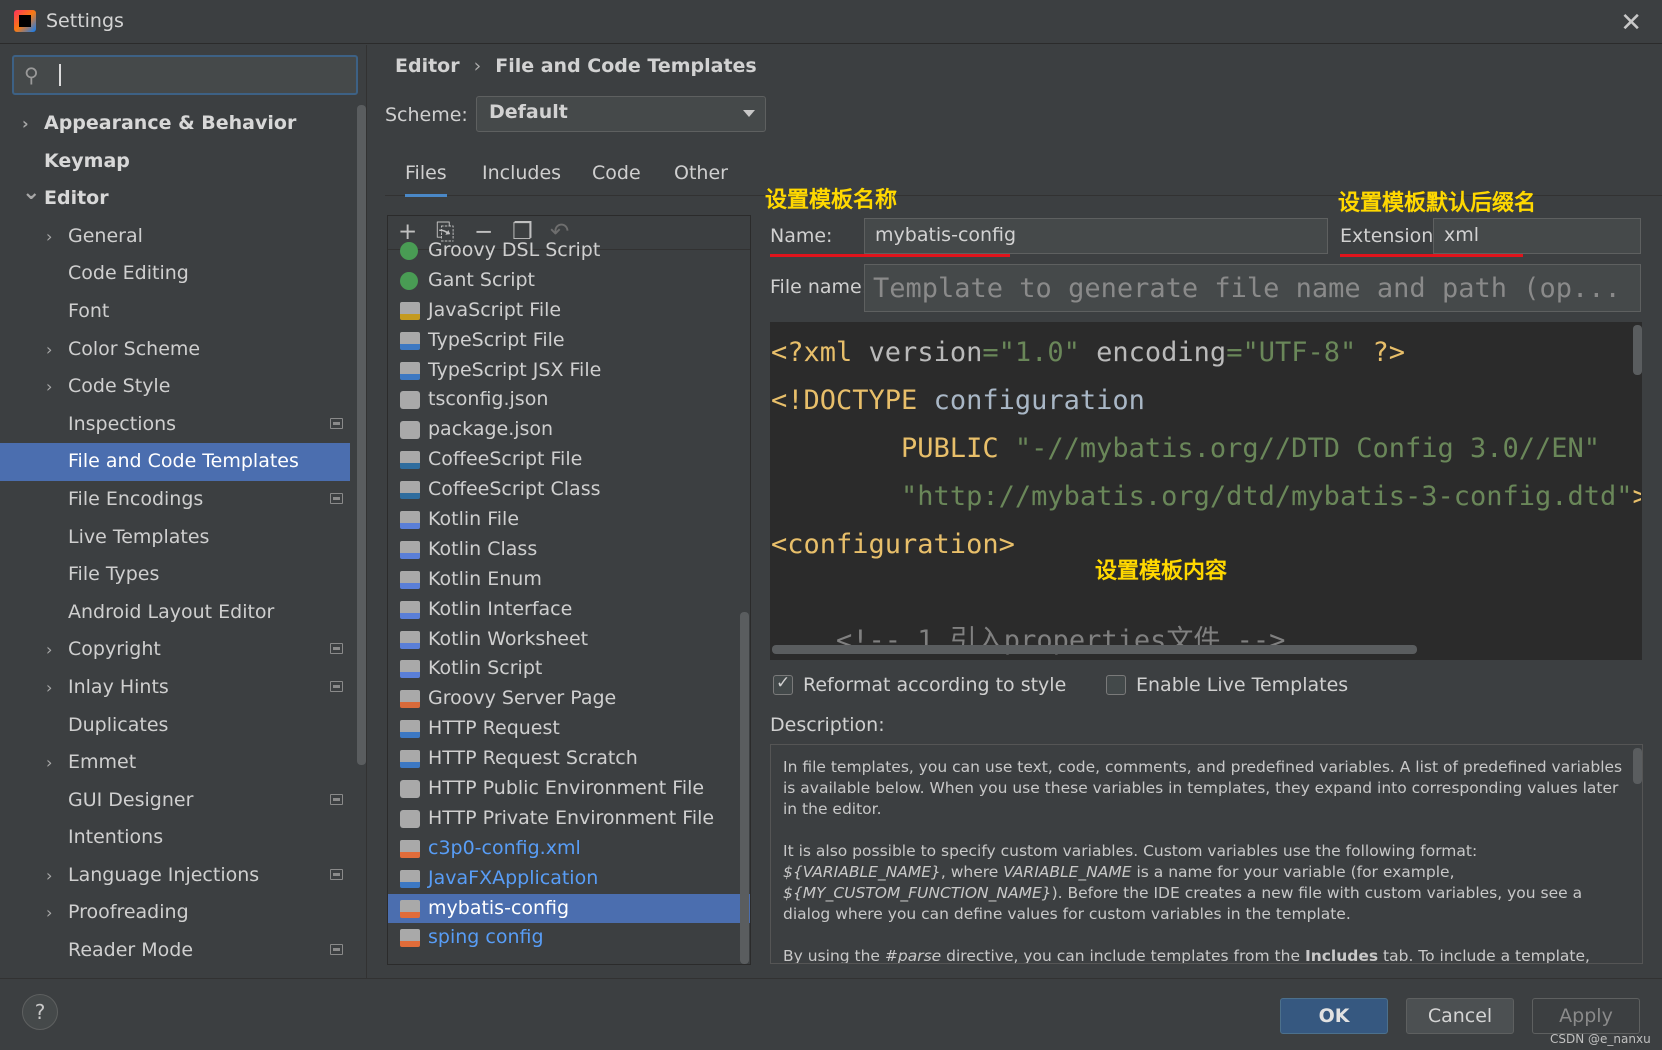  Describe the element at coordinates (1537, 236) in the screenshot. I see `extension-field: xml` at that location.